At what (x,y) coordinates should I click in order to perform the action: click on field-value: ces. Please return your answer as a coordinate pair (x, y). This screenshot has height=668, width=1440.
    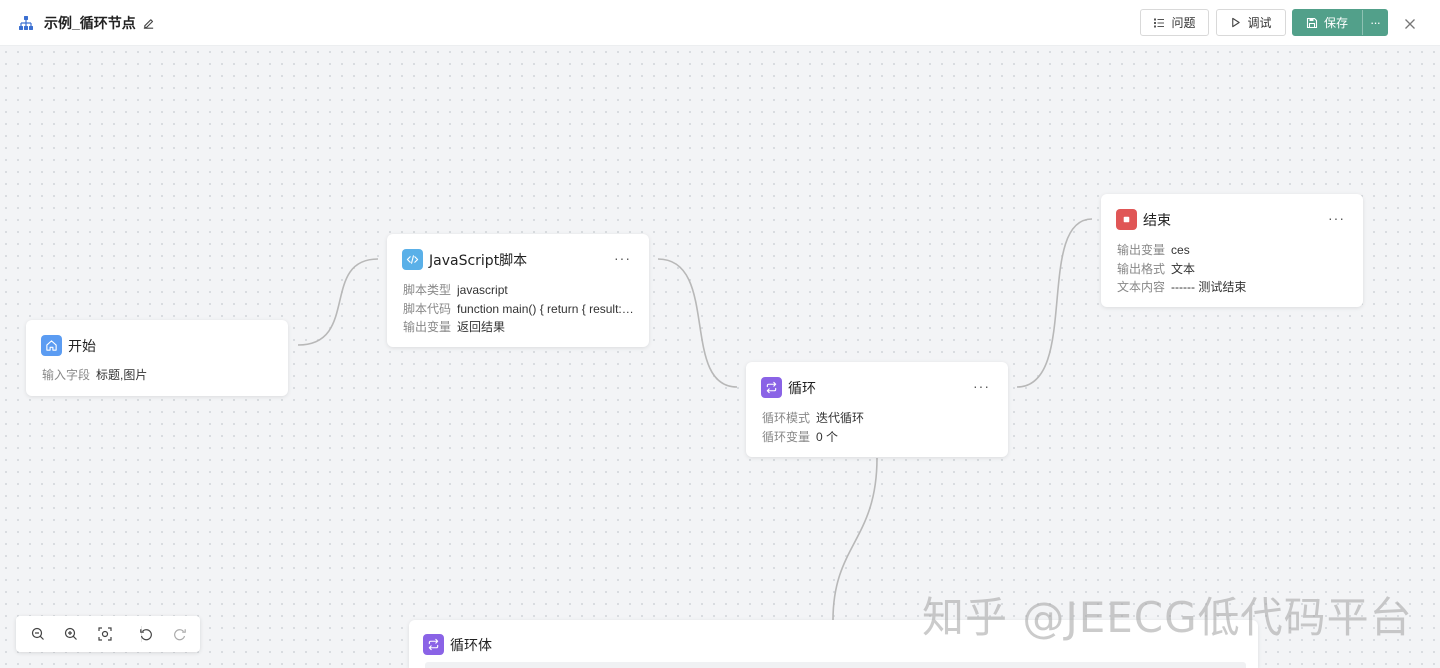
    Looking at the image, I should click on (1180, 250).